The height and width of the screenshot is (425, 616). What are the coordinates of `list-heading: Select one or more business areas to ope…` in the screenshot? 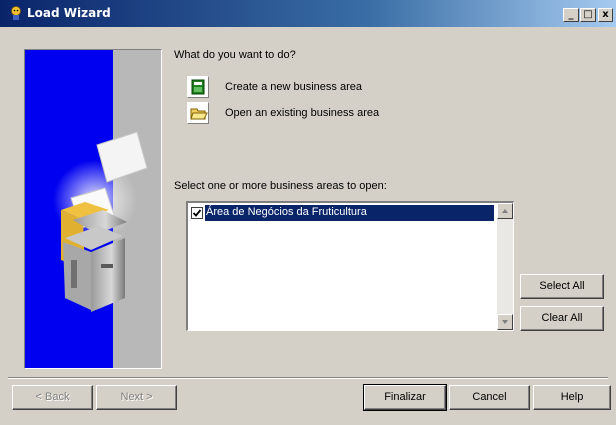 It's located at (280, 186).